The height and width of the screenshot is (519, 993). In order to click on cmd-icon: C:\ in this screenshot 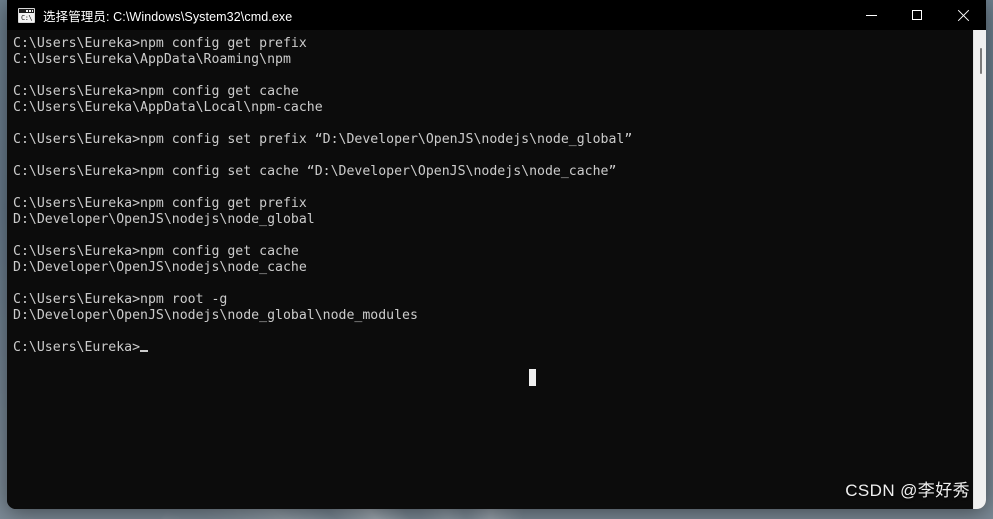, I will do `click(26, 15)`.